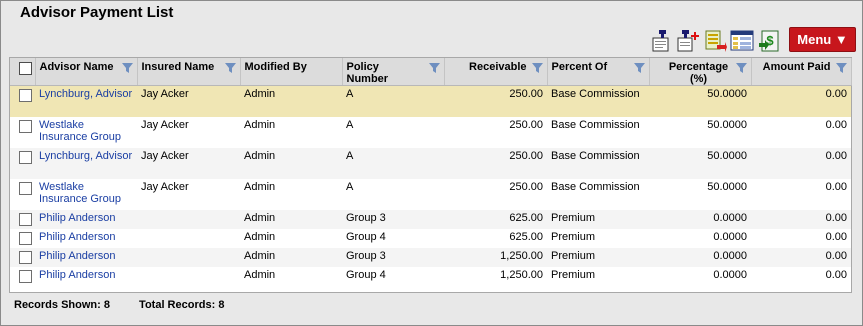 Image resolution: width=863 pixels, height=326 pixels. I want to click on header-receivable: Receivable, so click(496, 72).